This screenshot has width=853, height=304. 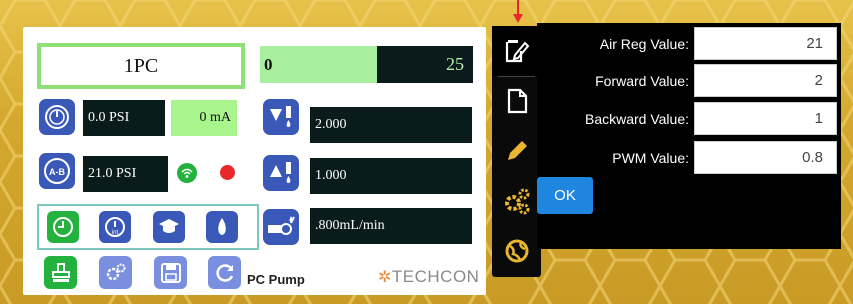 I want to click on techcon-logo: ✲TECHCON, so click(x=428, y=277).